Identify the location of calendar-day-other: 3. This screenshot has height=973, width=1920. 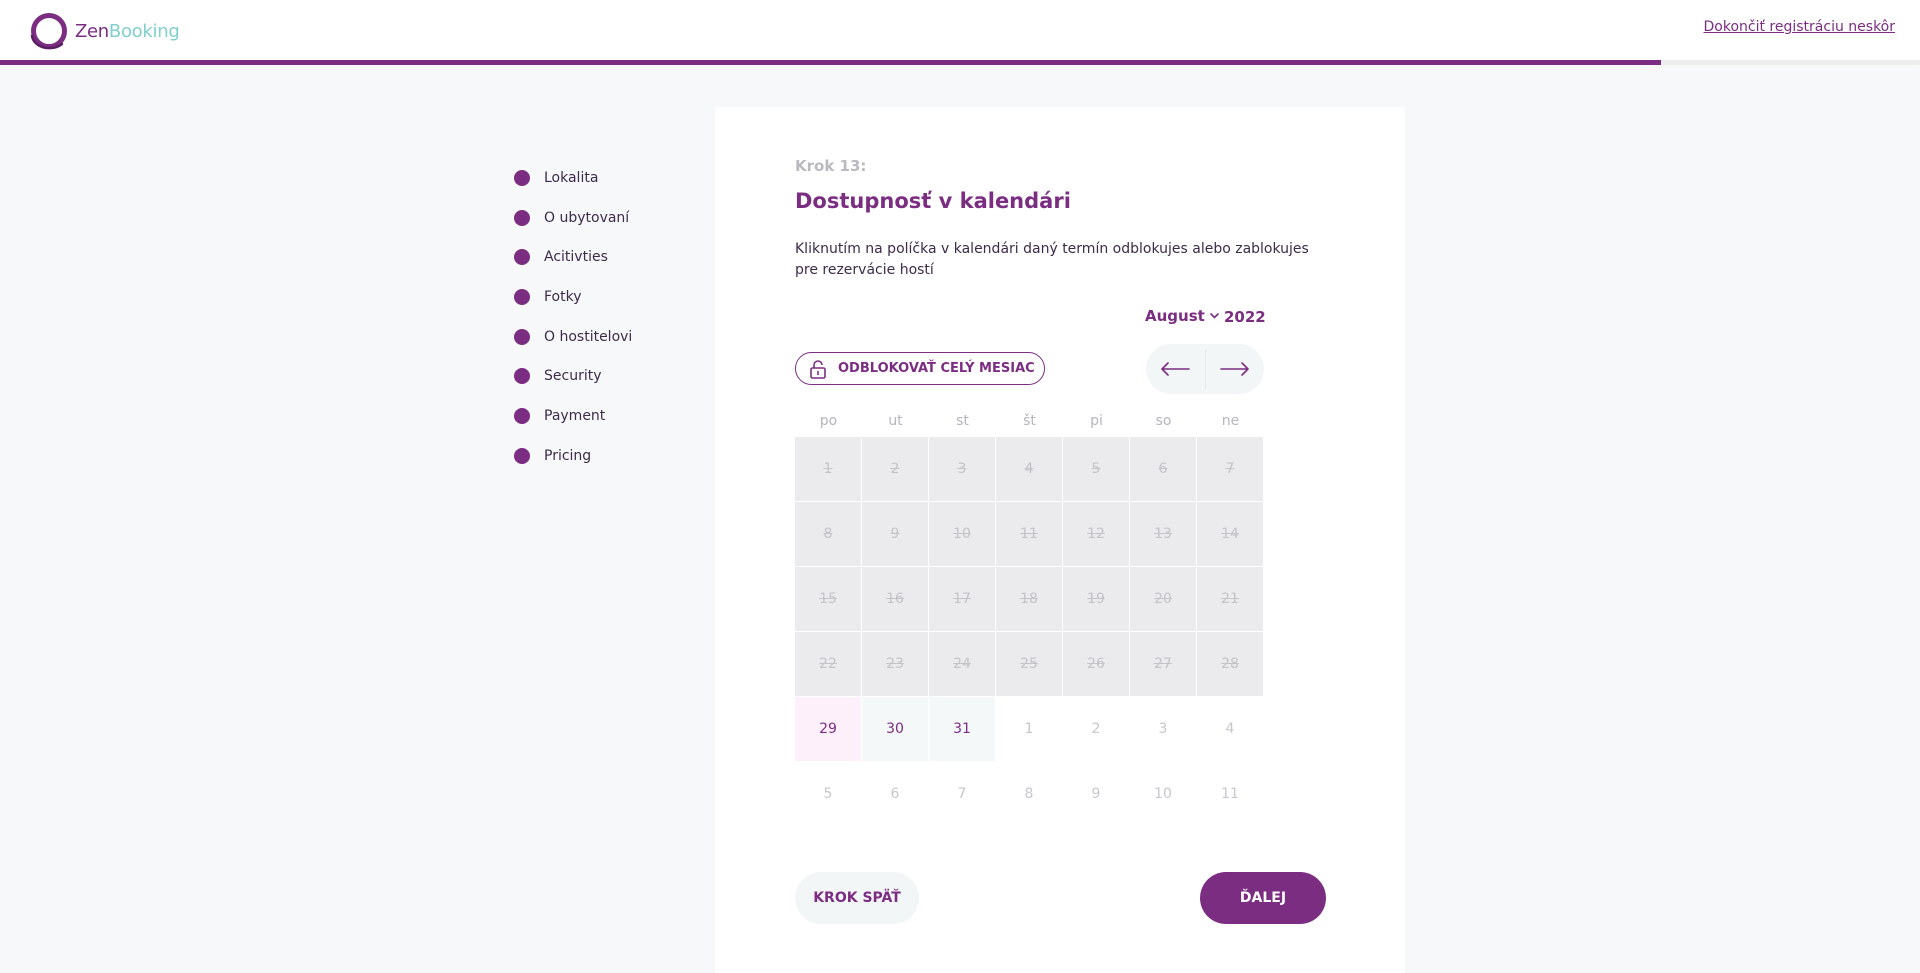
(1163, 729).